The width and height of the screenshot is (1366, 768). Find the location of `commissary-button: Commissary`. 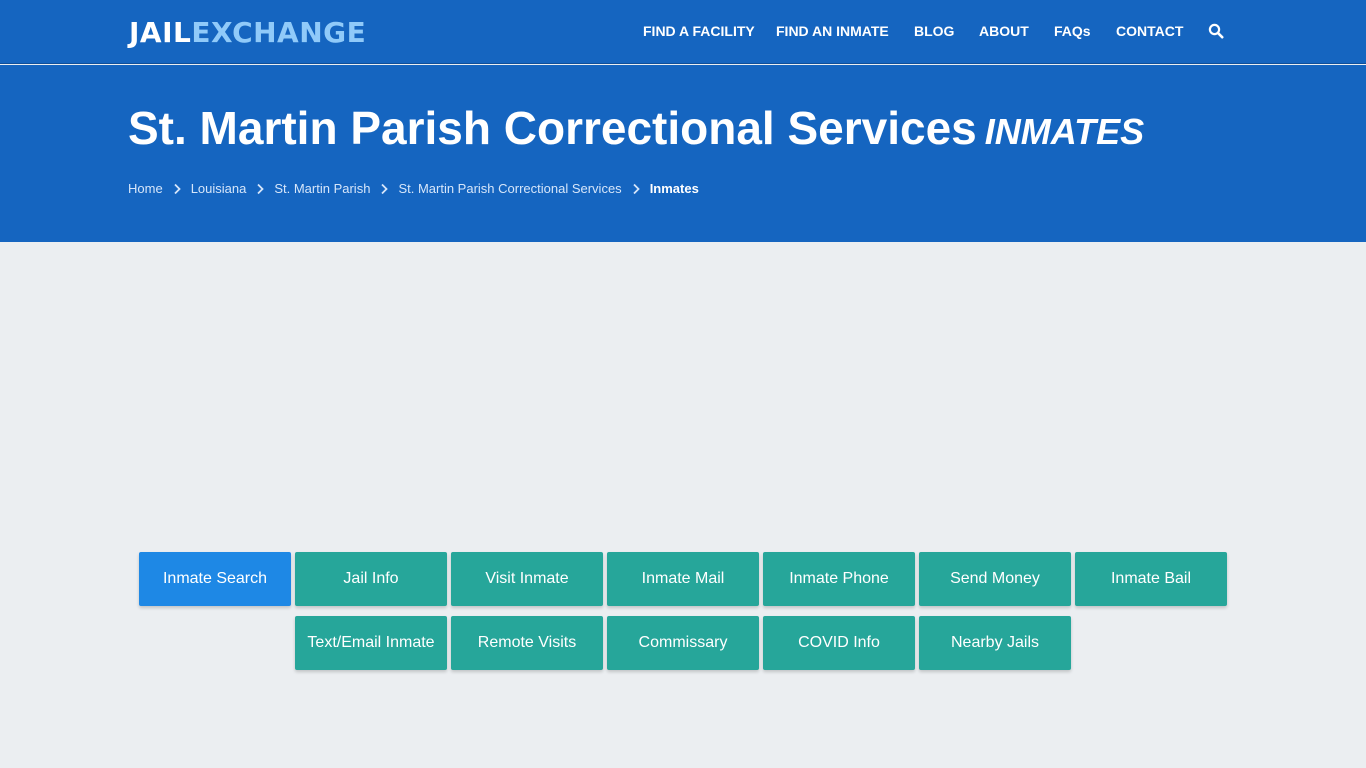

commissary-button: Commissary is located at coordinates (683, 643).